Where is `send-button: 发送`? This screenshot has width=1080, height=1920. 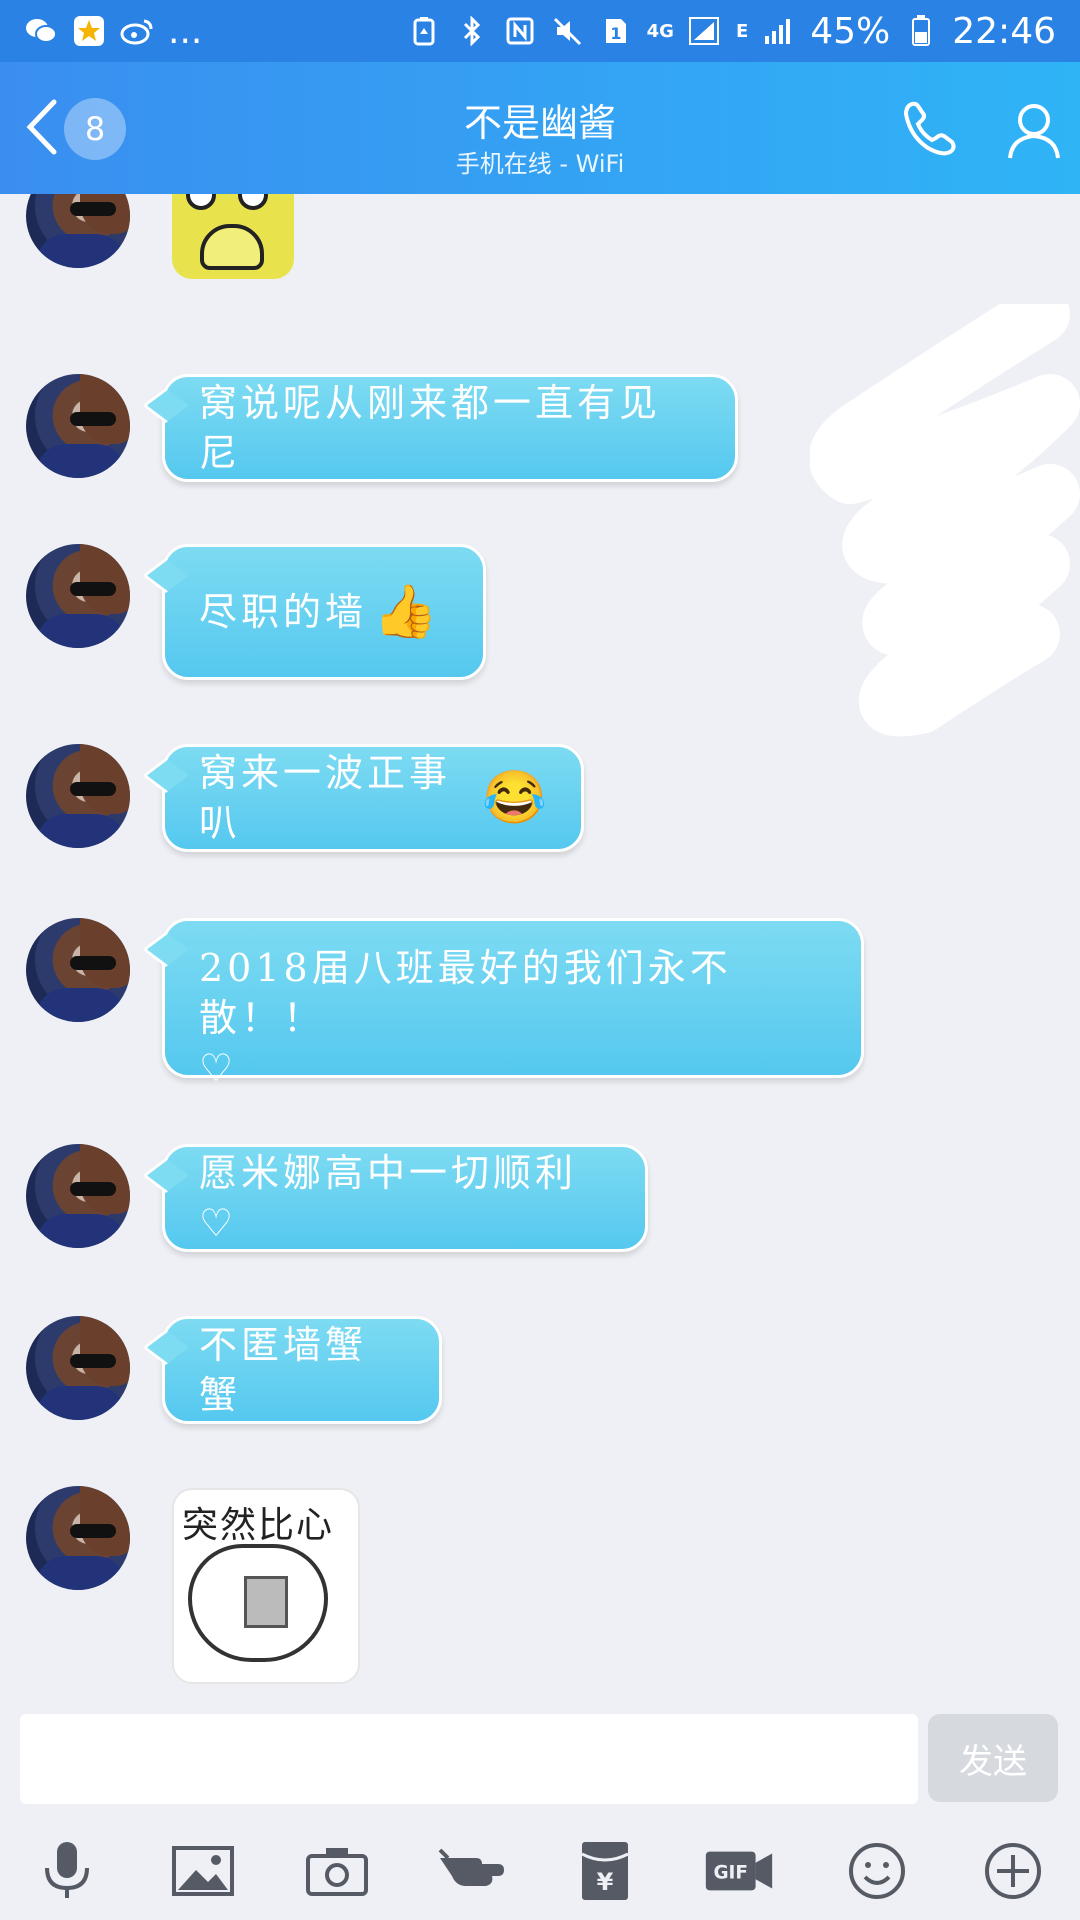
send-button: 发送 is located at coordinates (993, 1758).